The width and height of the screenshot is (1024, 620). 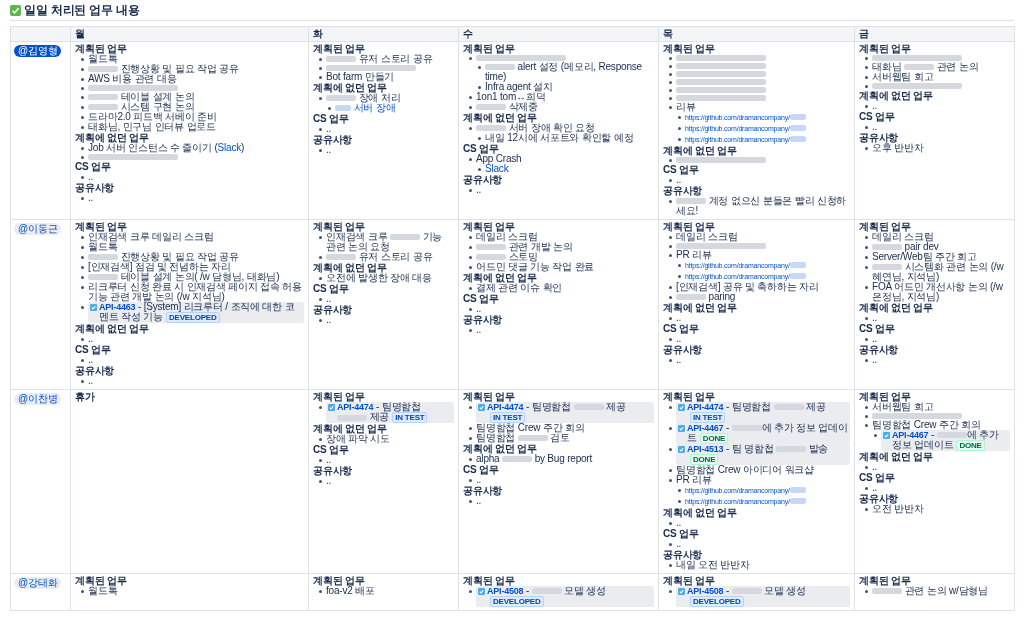 I want to click on list-item-text: 리뷰, so click(x=686, y=106).